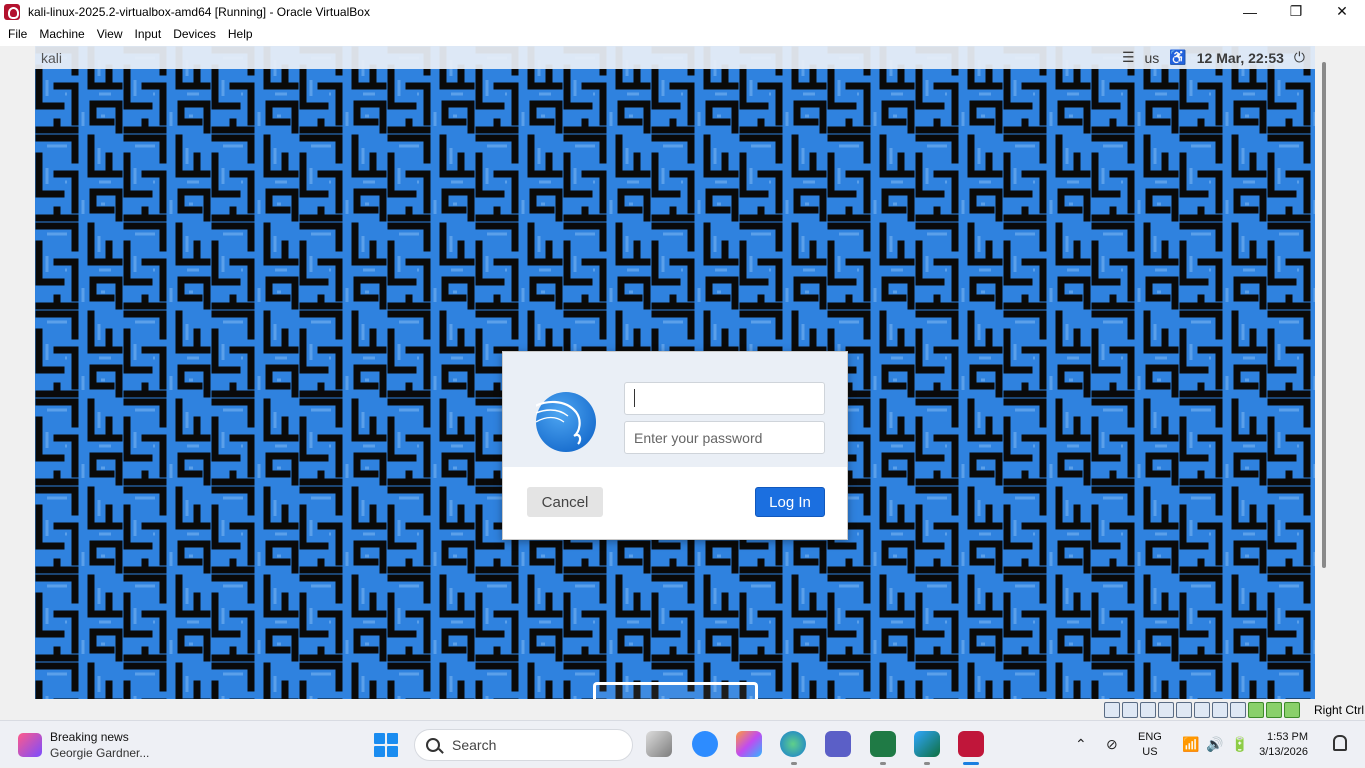  What do you see at coordinates (1148, 710) in the screenshot?
I see `audio-icon` at bounding box center [1148, 710].